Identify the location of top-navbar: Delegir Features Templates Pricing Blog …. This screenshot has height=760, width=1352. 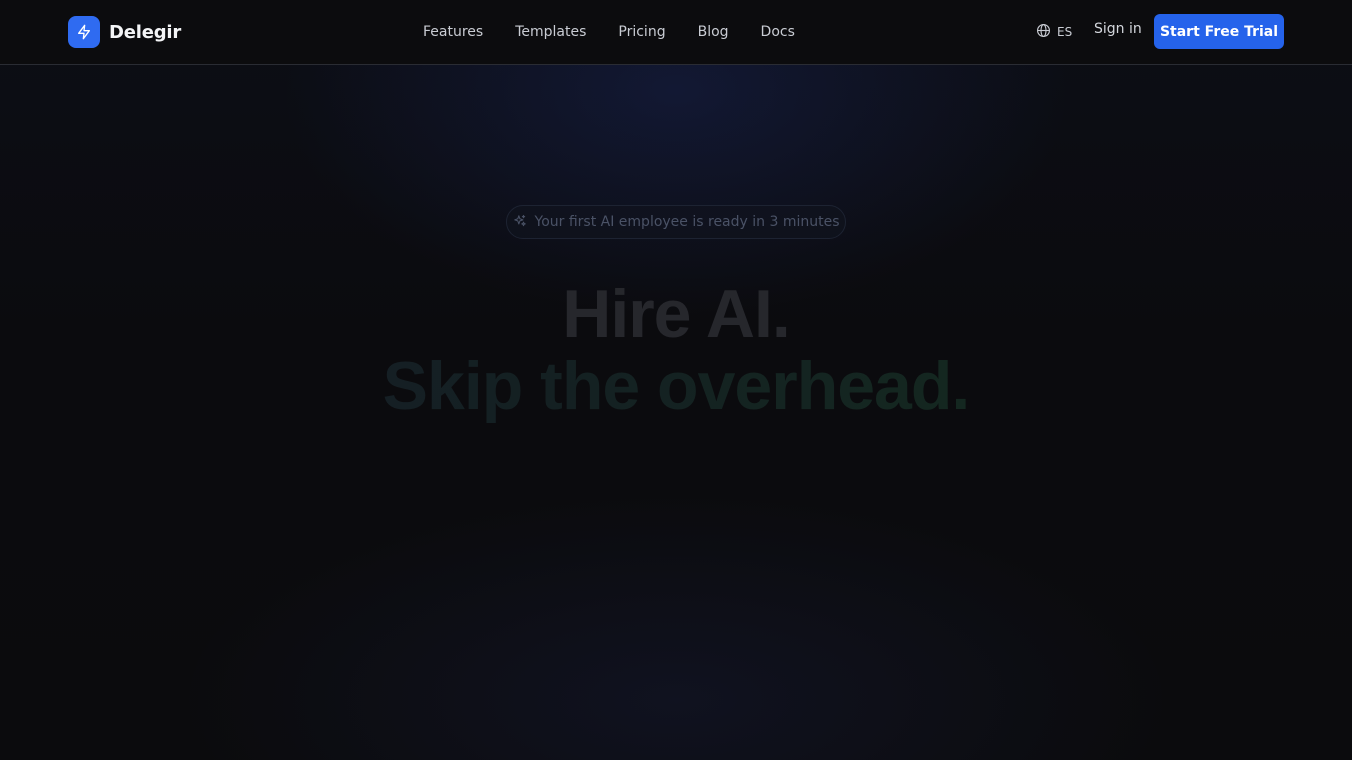
(676, 32).